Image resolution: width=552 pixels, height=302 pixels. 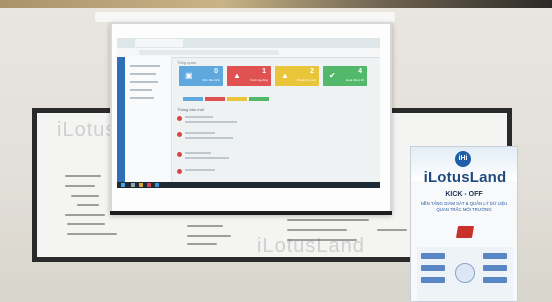 I want to click on kpi-card-exceeded: ▲ 1 Vượt ngưỡng, so click(x=249, y=76).